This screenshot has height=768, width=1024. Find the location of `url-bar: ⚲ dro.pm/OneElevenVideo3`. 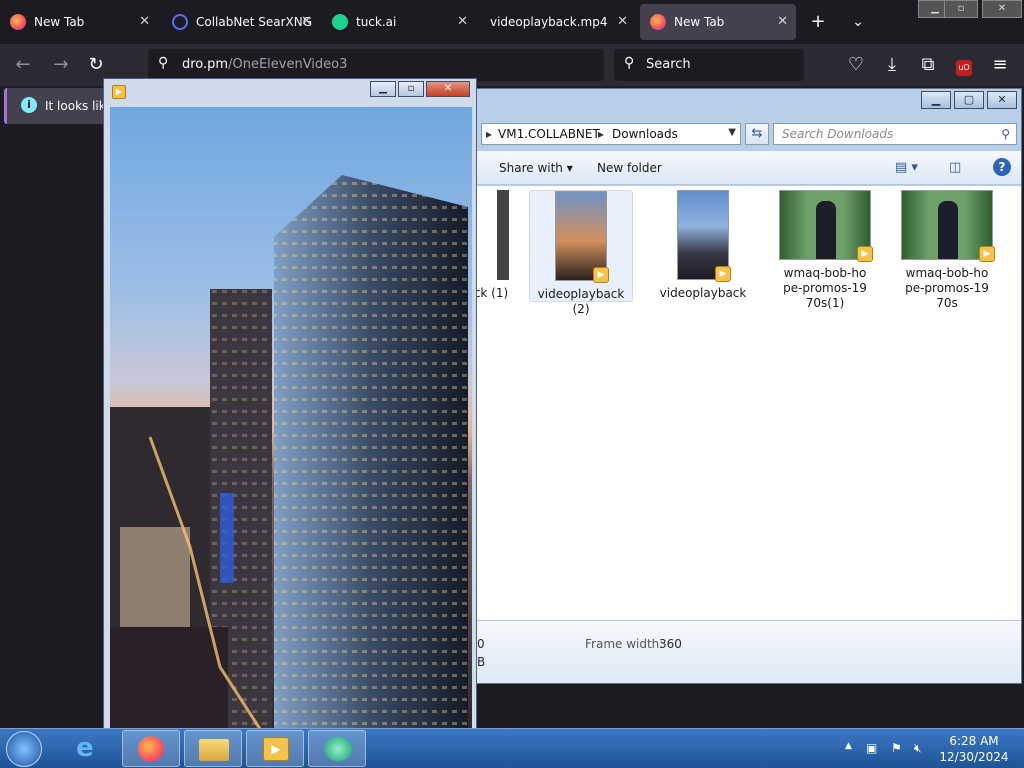

url-bar: ⚲ dro.pm/OneElevenVideo3 is located at coordinates (376, 65).